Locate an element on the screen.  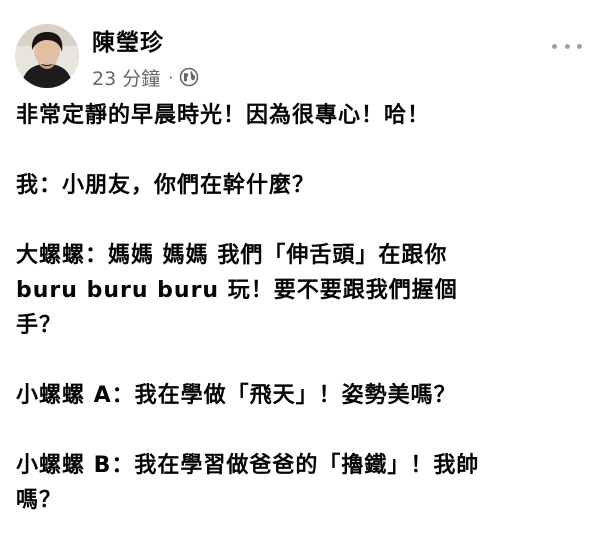
post-line: 嗎？ is located at coordinates (39, 500).